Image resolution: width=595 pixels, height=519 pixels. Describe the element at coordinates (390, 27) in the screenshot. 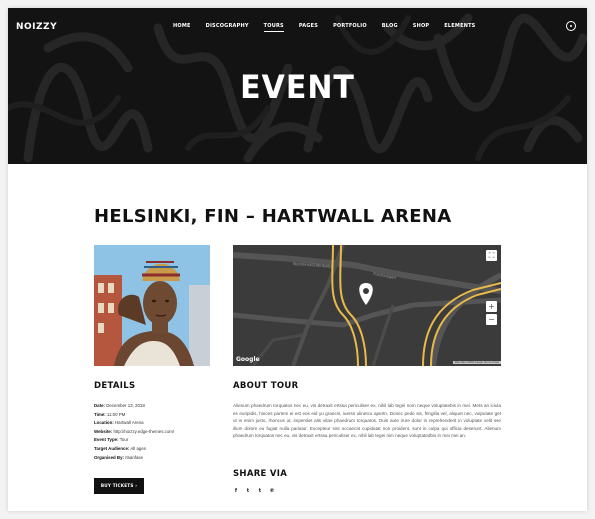

I see `nav-item-blog: BLOG` at that location.